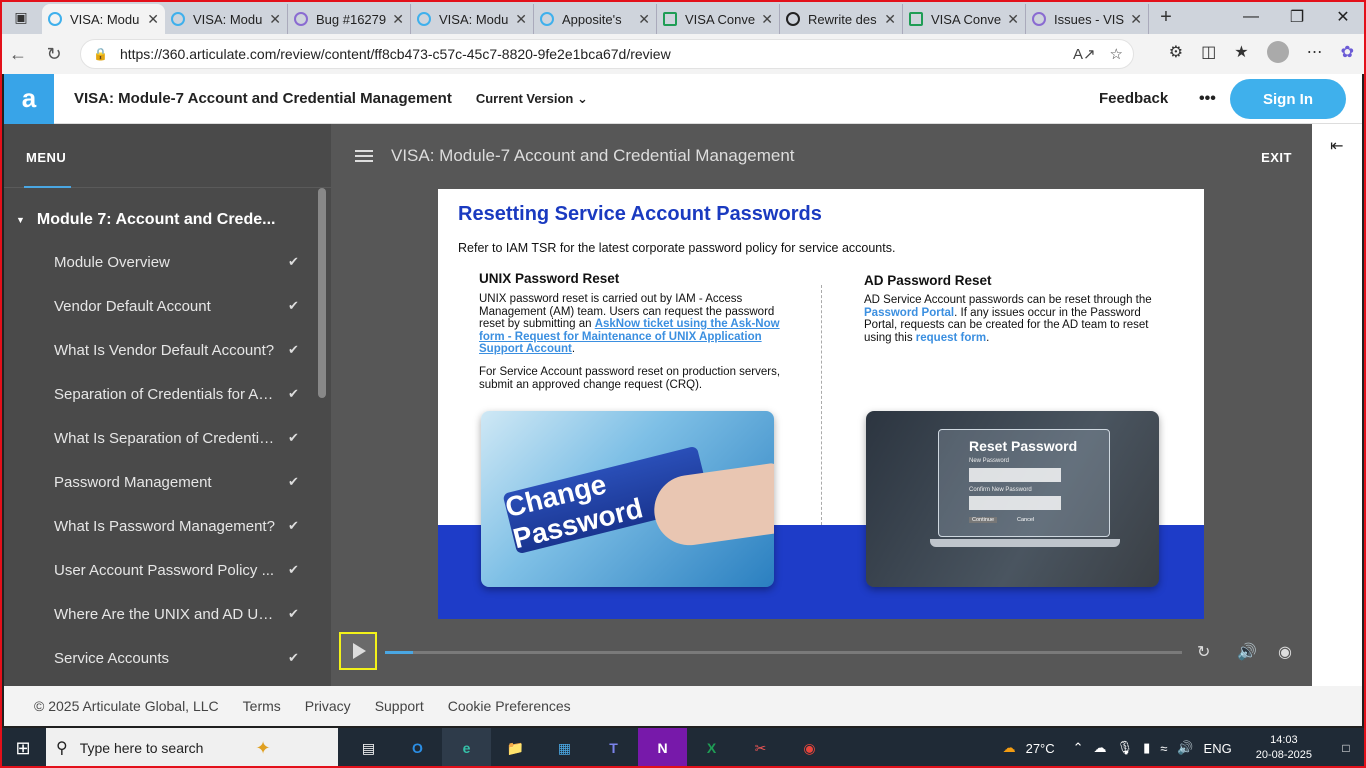 The height and width of the screenshot is (768, 1366). I want to click on support-link: Support, so click(399, 706).